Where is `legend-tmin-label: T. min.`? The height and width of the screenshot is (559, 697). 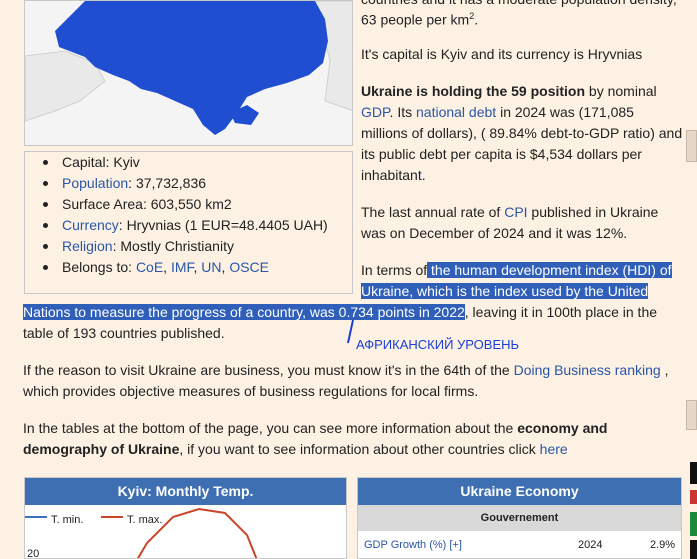 legend-tmin-label: T. min. is located at coordinates (67, 520).